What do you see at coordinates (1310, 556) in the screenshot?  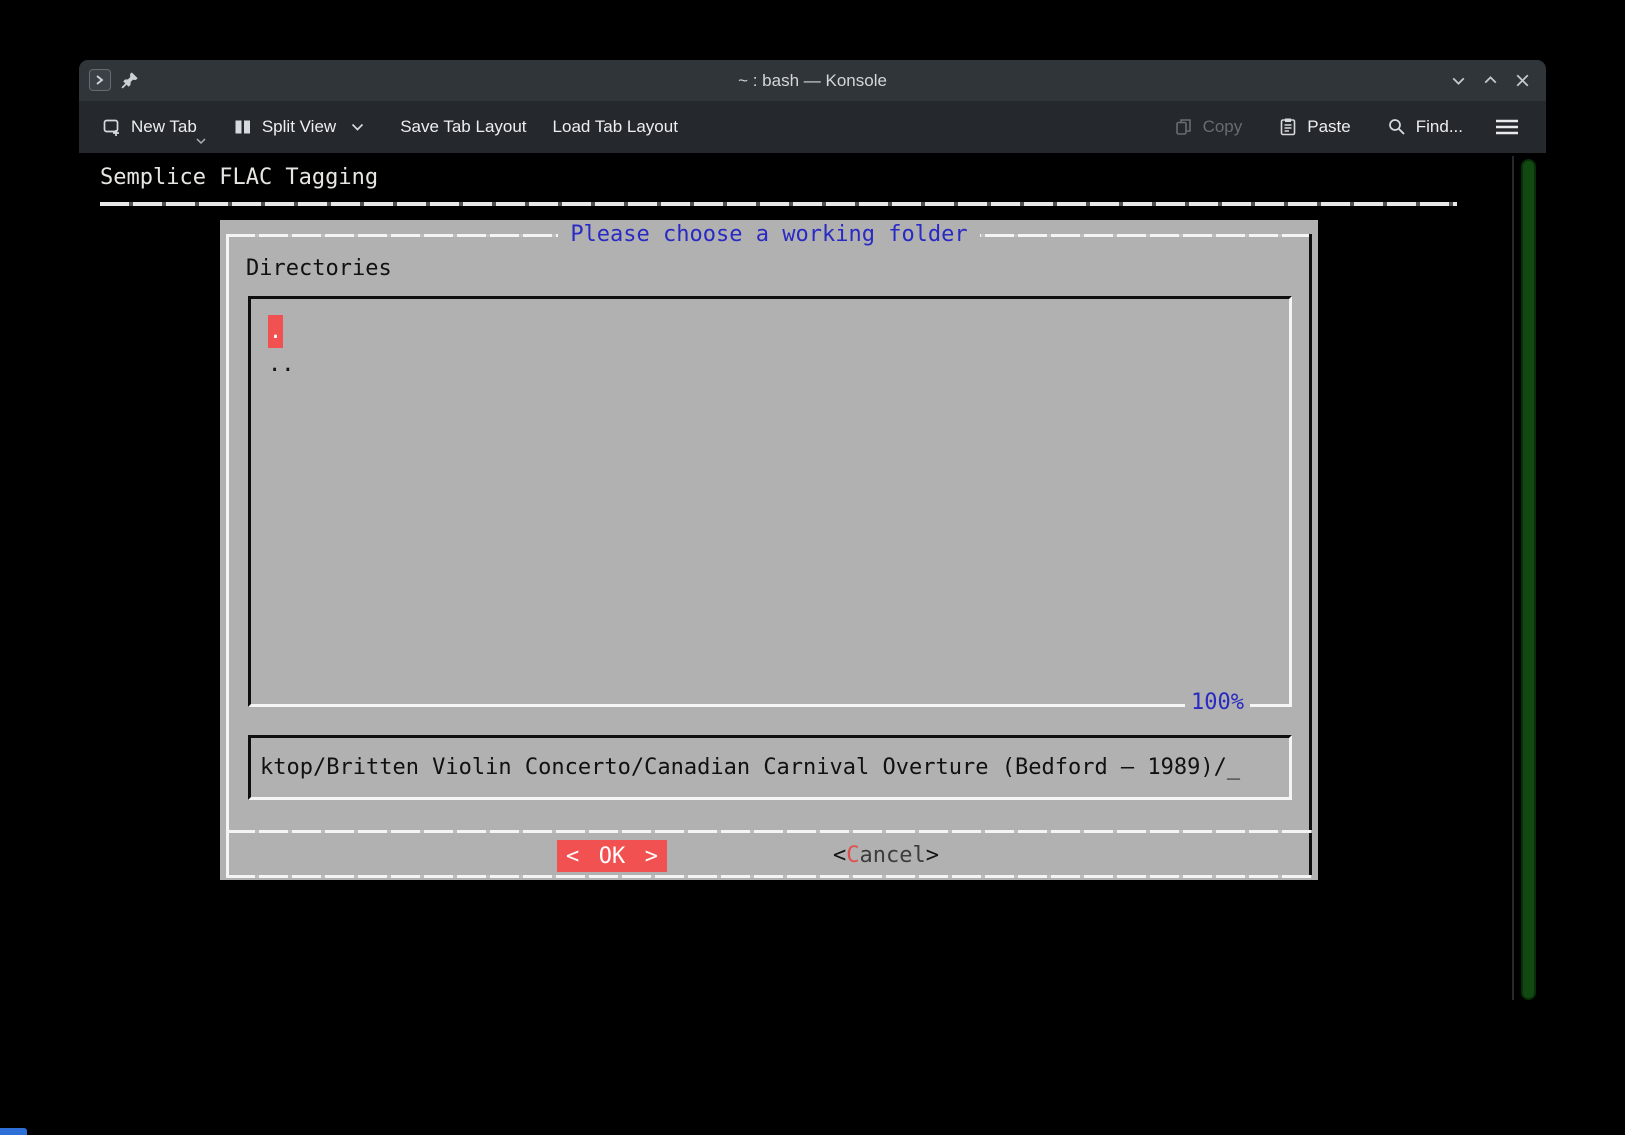 I see `dialog-border-right` at bounding box center [1310, 556].